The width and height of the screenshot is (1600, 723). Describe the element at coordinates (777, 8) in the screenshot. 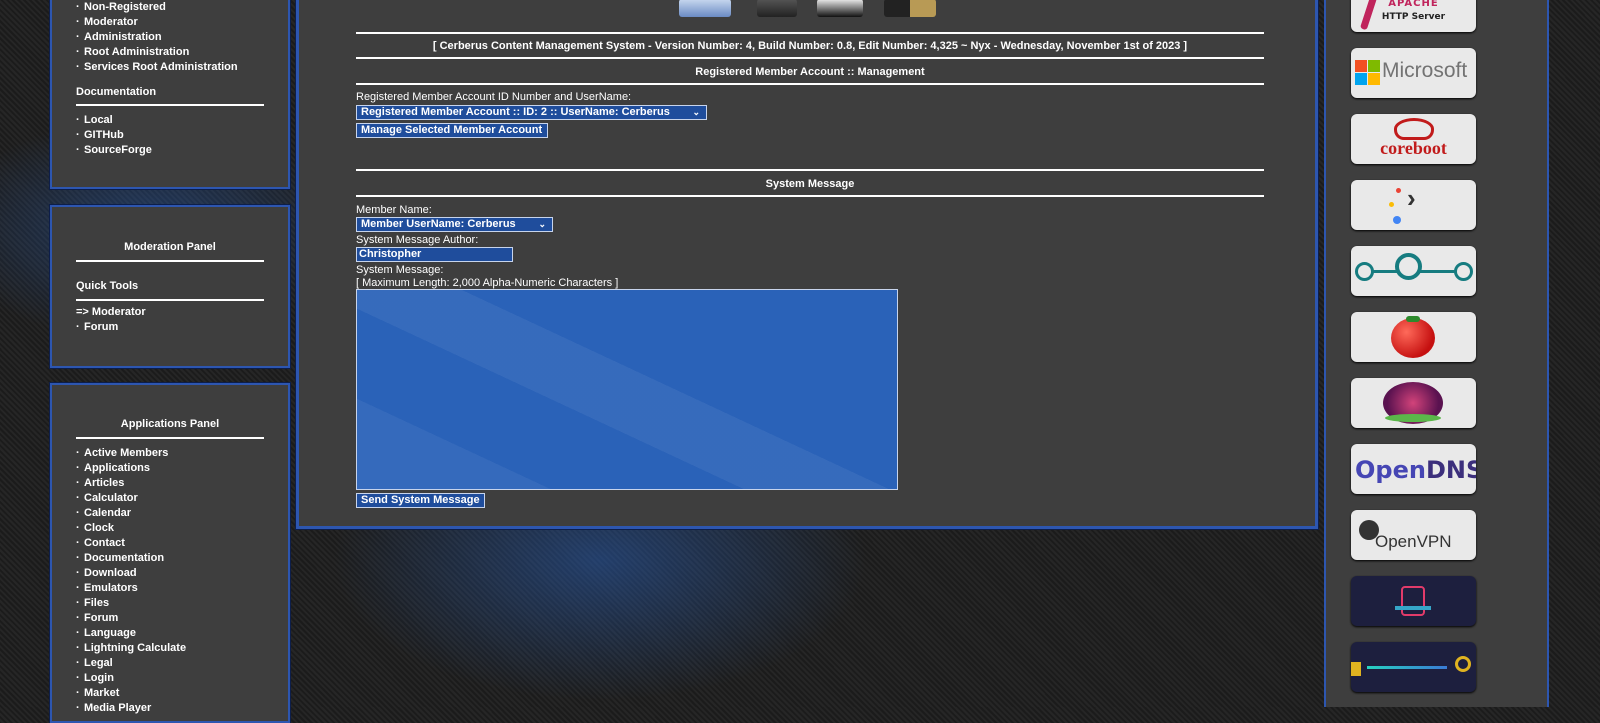

I see `keyboard-icon` at that location.